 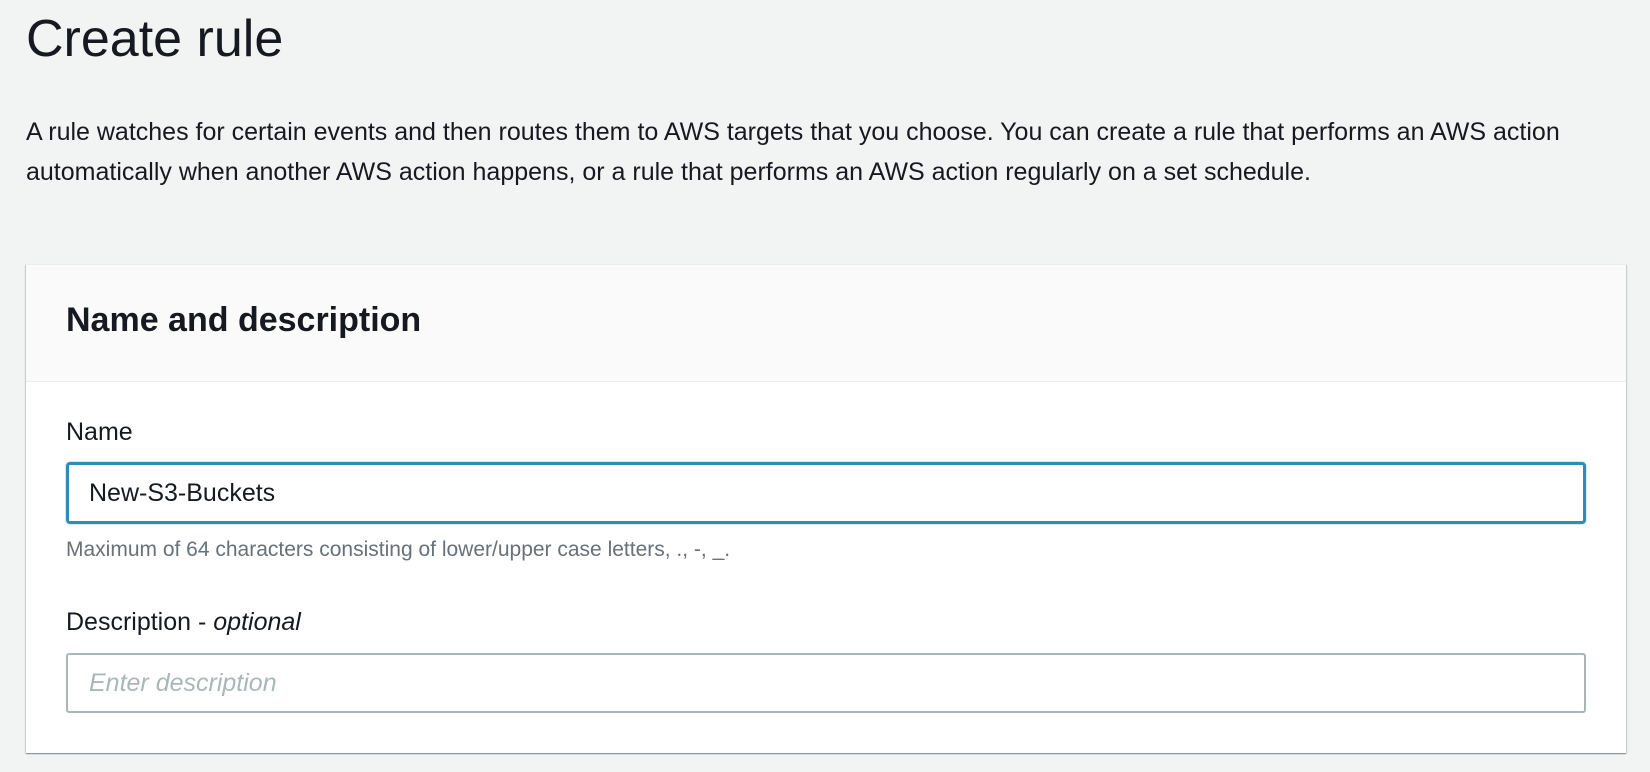 I want to click on description-label: Description - optional, so click(x=183, y=622).